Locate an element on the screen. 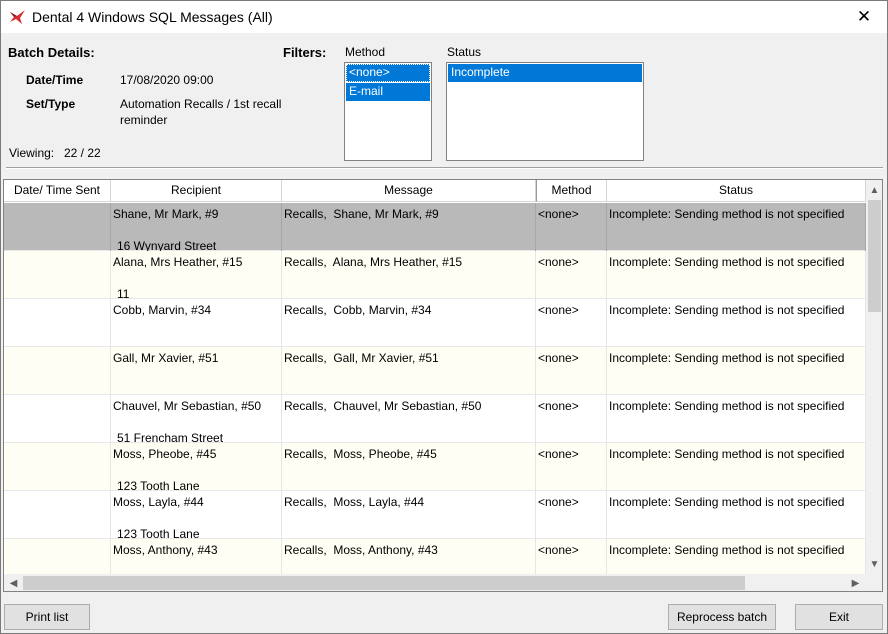 This screenshot has width=888, height=634. method-filter-list: <none> E-mail is located at coordinates (388, 111).